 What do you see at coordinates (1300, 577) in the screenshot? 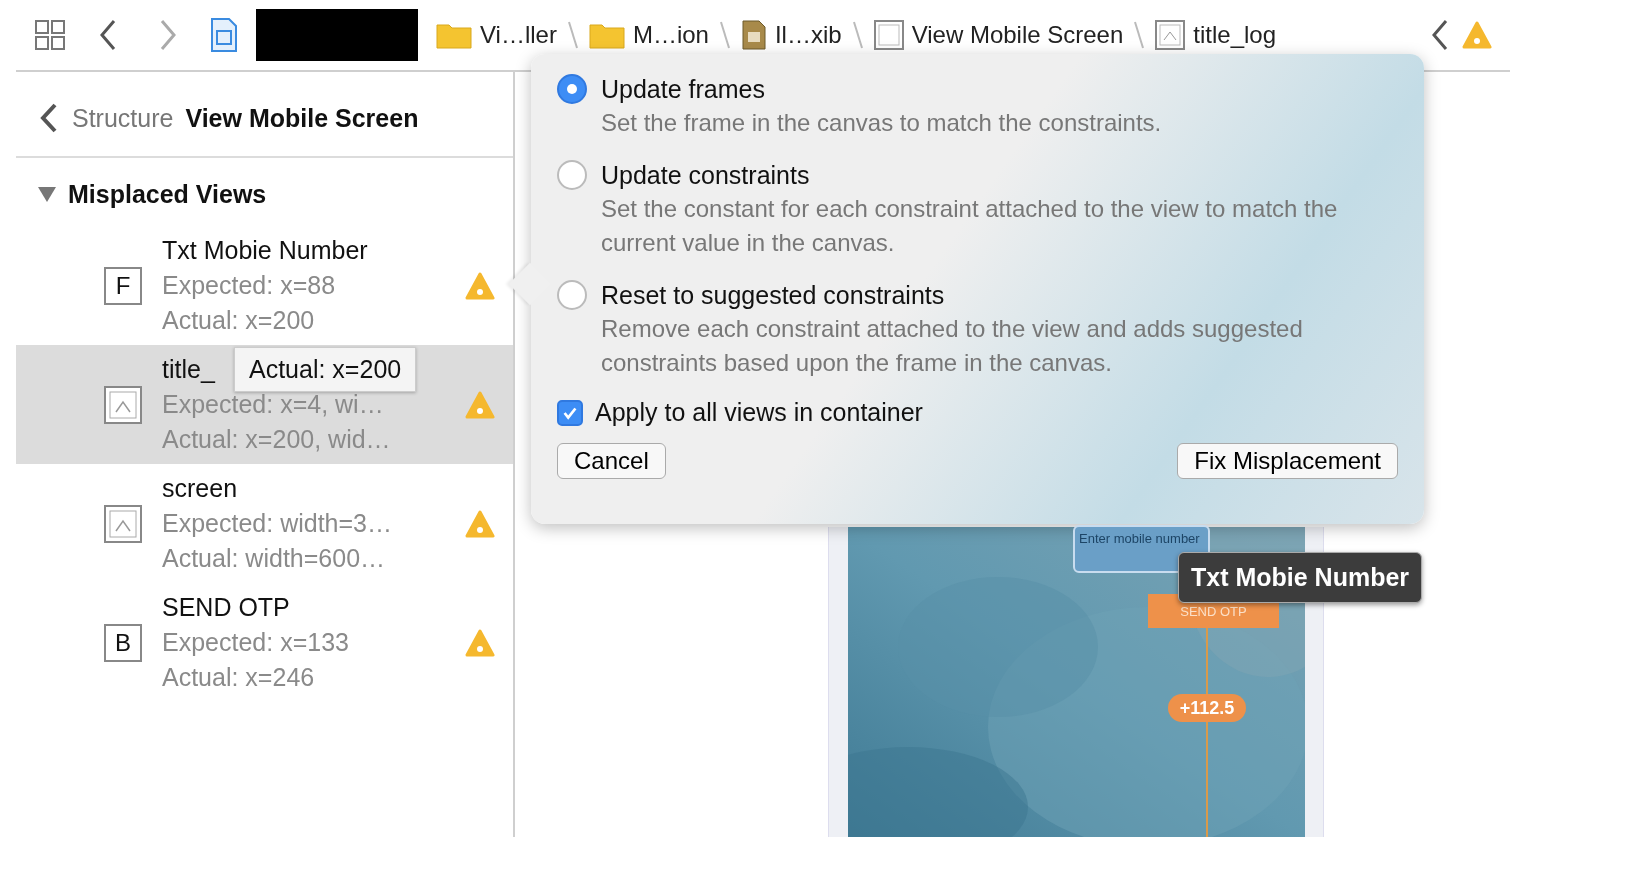
I see `tooltip: Txt Mobie Number` at bounding box center [1300, 577].